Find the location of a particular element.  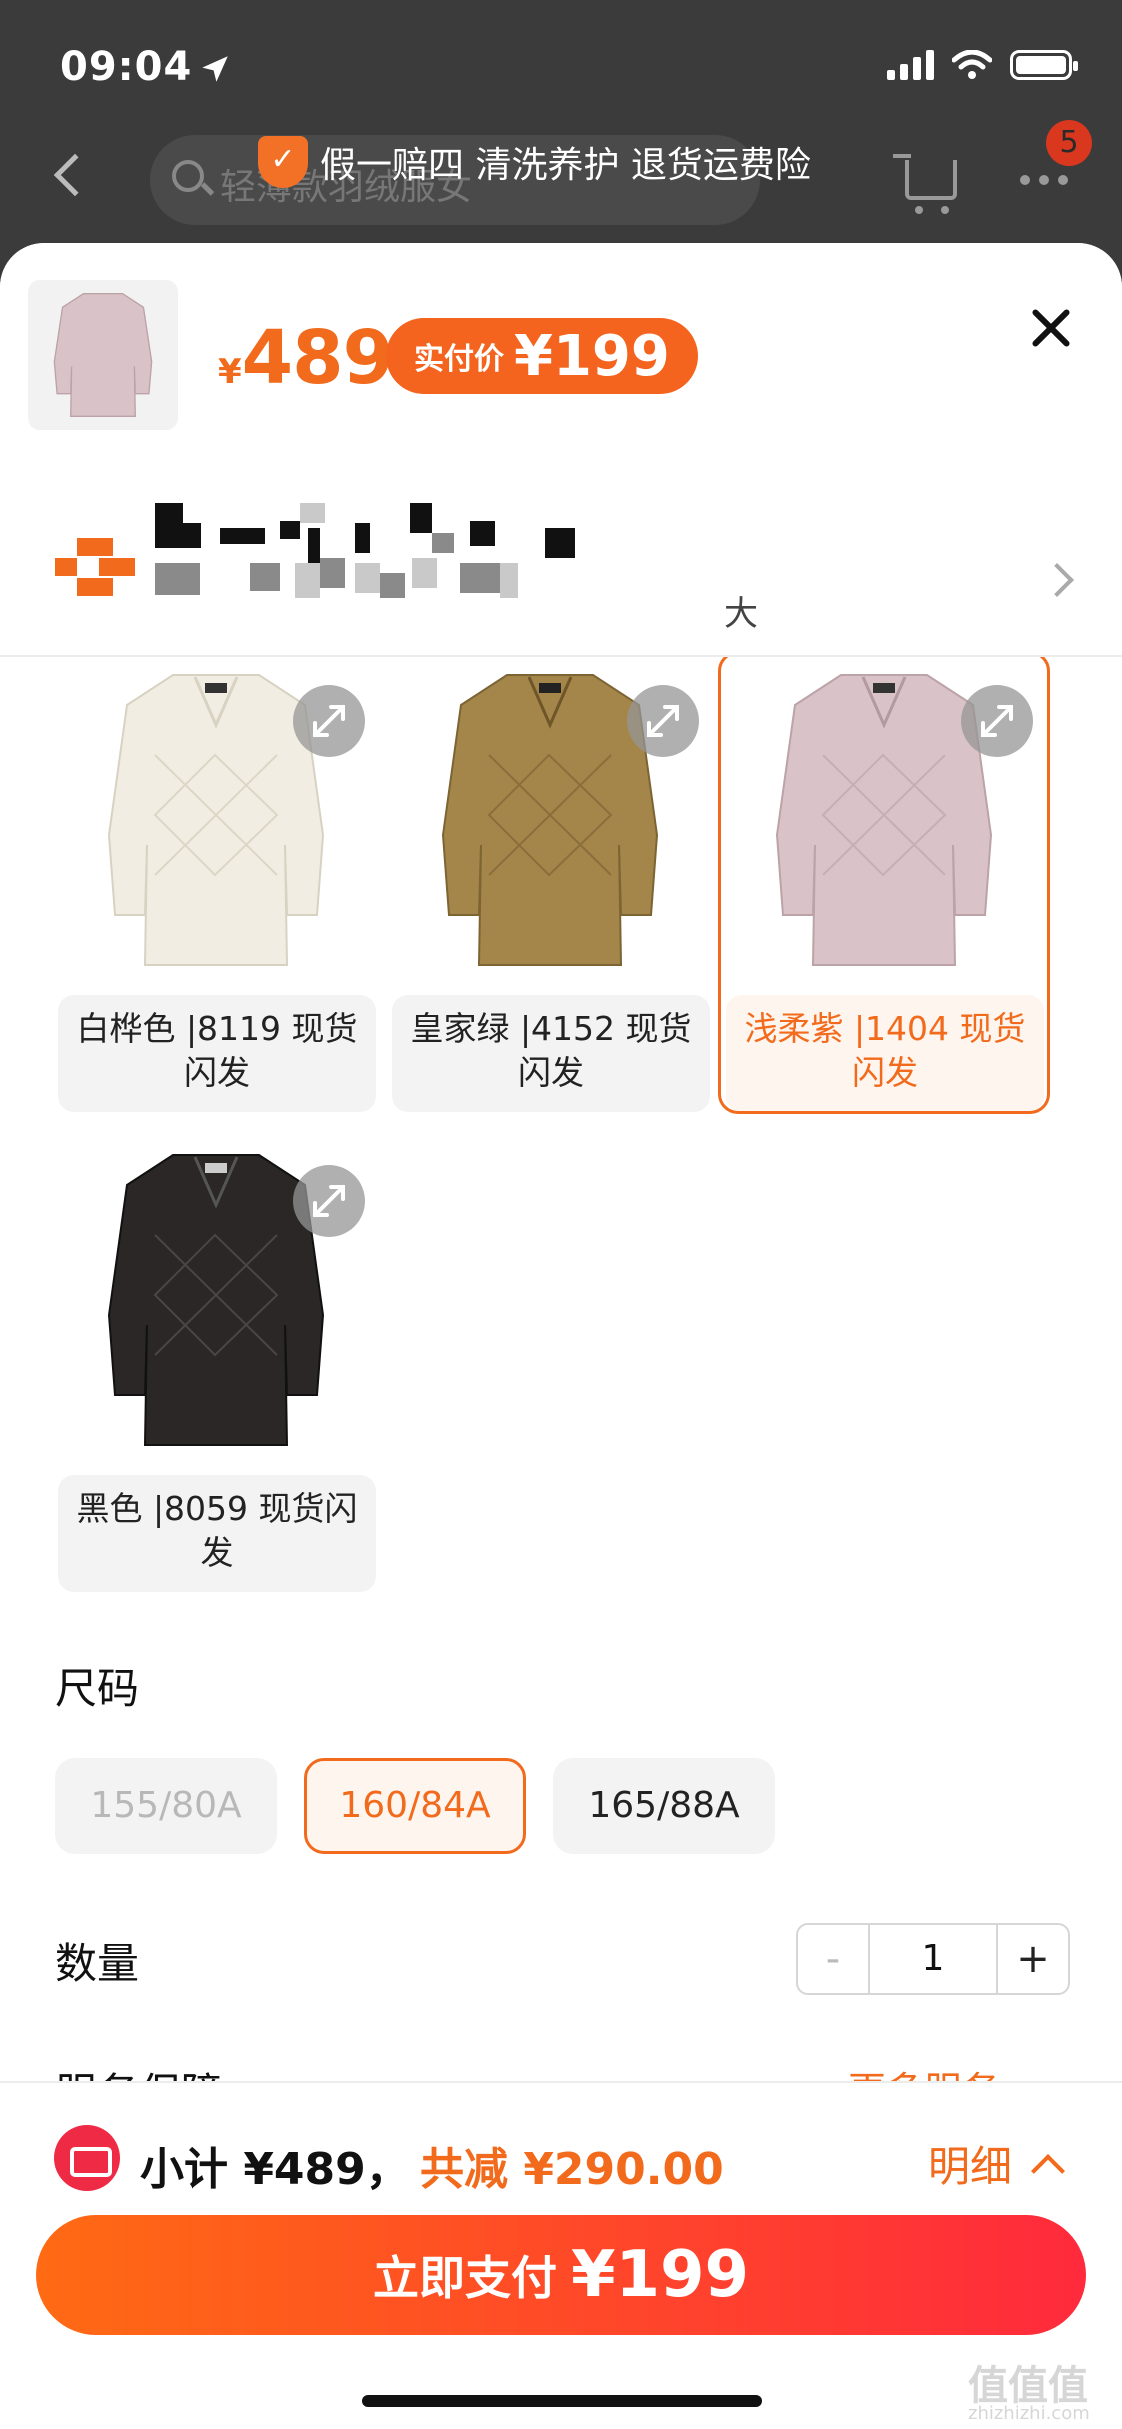

pay-currency: ¥ is located at coordinates (593, 2275).